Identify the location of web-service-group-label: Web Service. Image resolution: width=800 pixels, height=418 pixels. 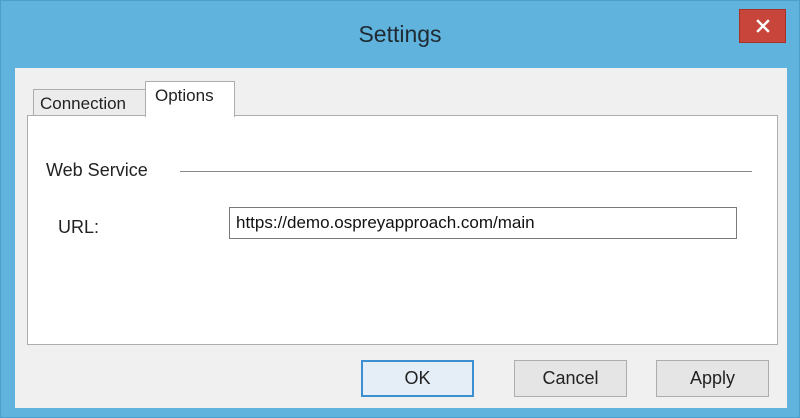
(97, 170).